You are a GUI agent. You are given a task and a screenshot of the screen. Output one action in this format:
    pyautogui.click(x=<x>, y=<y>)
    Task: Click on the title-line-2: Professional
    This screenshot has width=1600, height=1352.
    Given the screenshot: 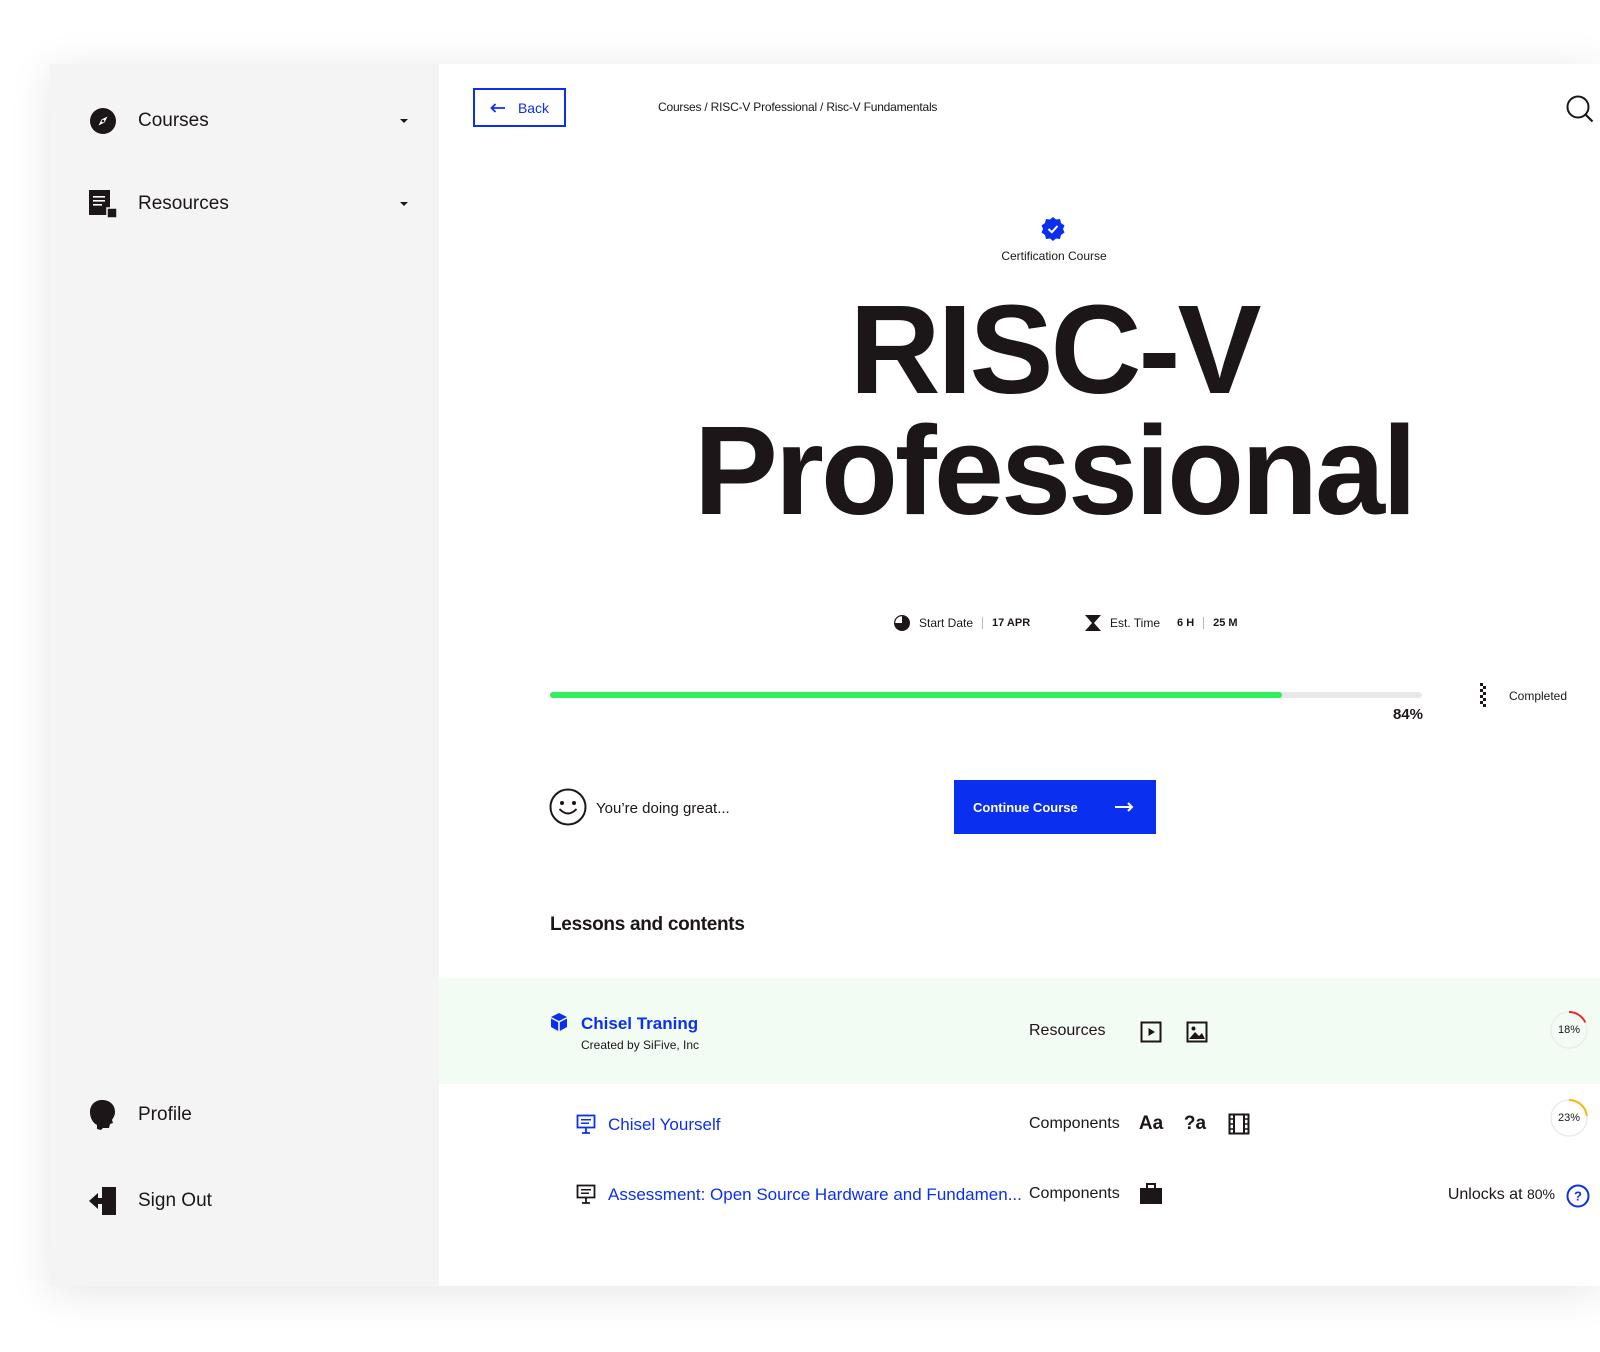 What is the action you would take?
    pyautogui.click(x=1055, y=470)
    